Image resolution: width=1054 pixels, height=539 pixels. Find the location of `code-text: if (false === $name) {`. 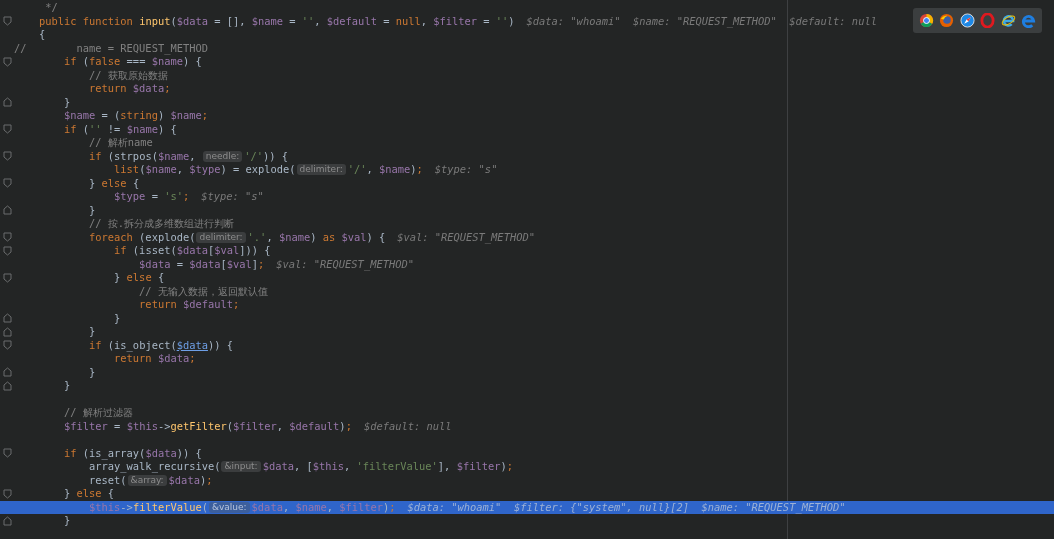

code-text: if (false === $name) { is located at coordinates (132, 62).